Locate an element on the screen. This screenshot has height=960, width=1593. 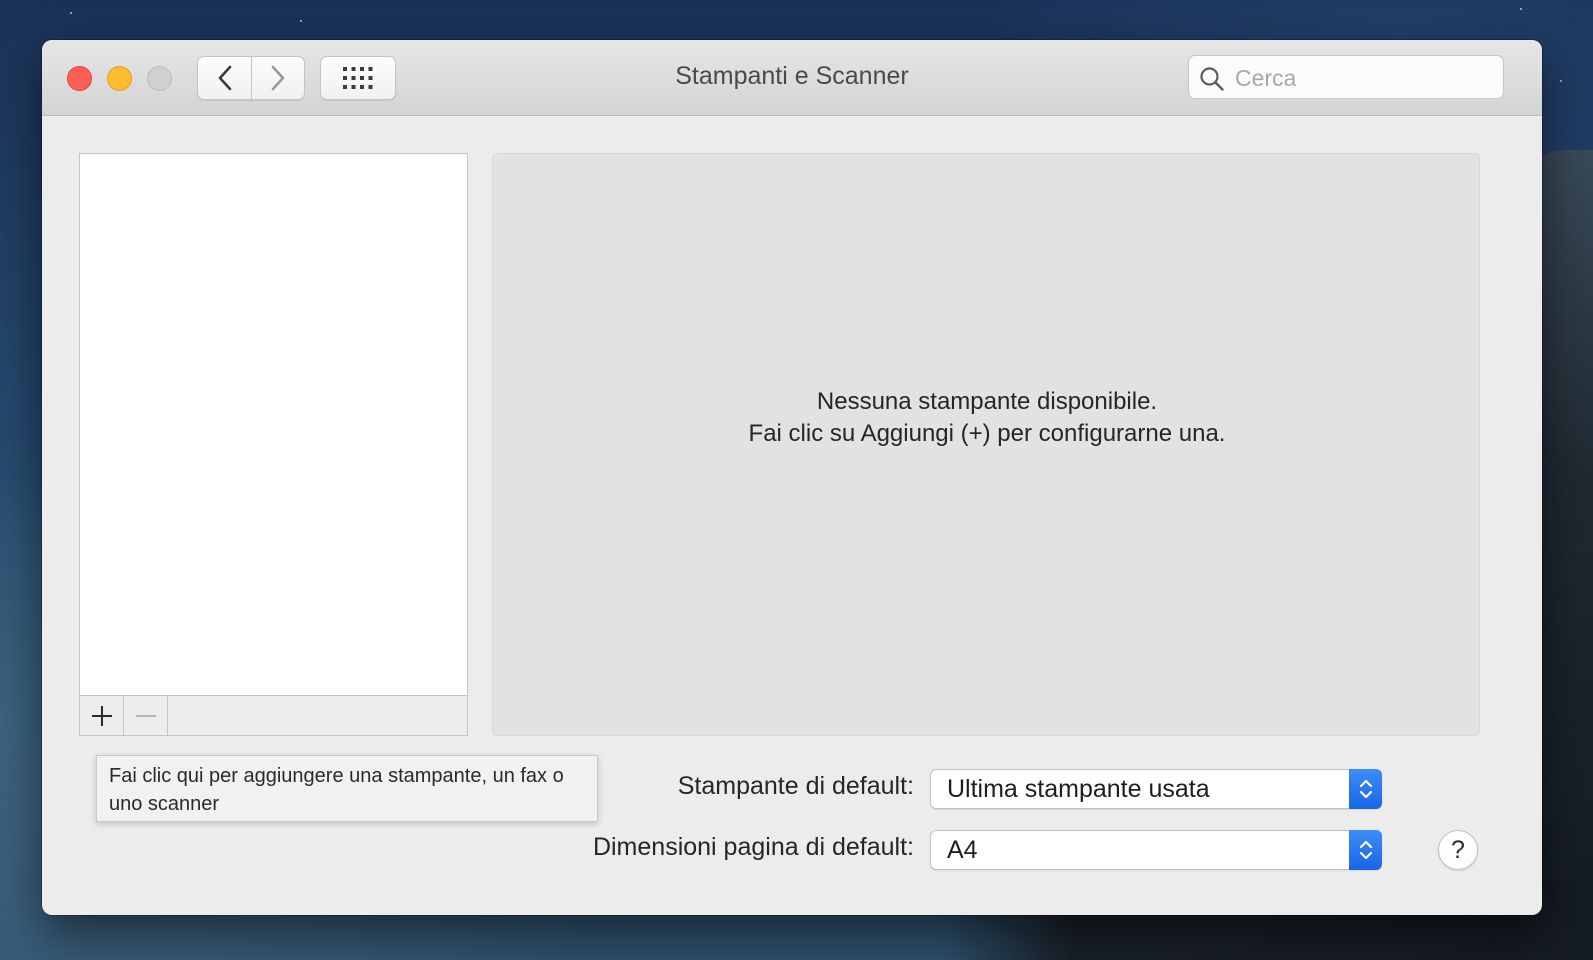
minus-icon is located at coordinates (145, 715).